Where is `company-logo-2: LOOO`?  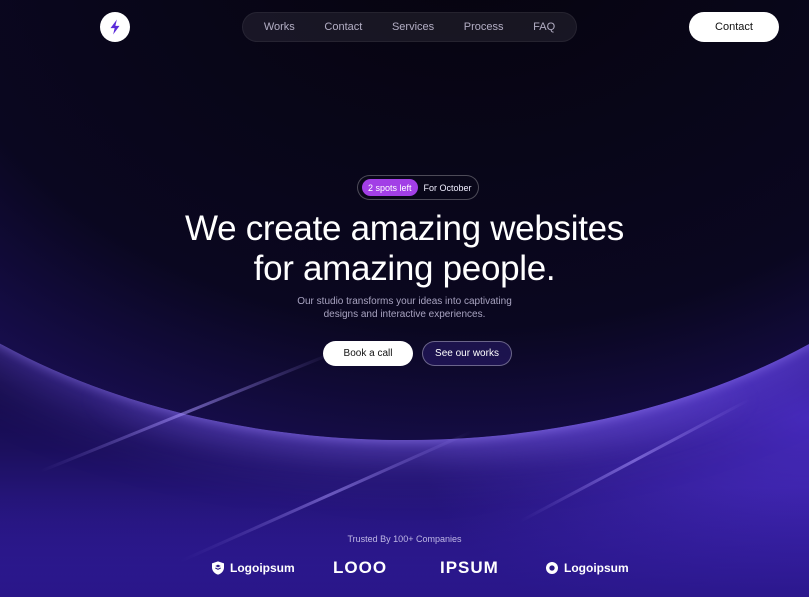 company-logo-2: LOOO is located at coordinates (360, 568).